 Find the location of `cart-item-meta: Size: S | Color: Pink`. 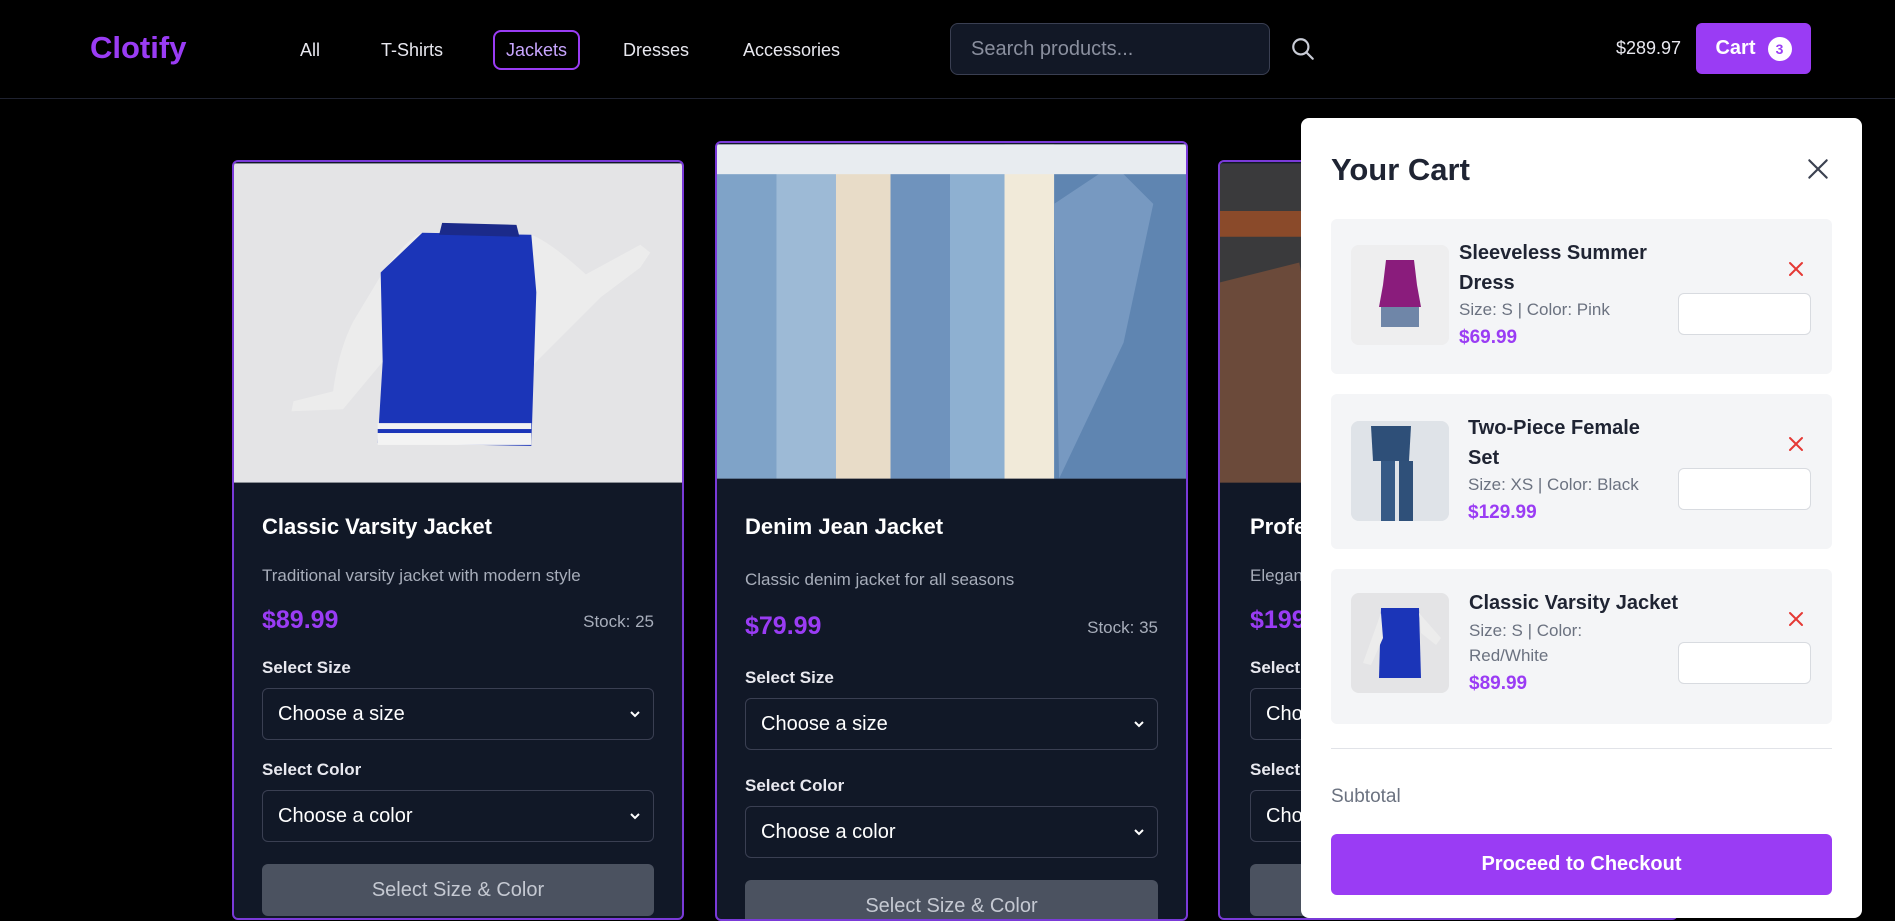

cart-item-meta: Size: S | Color: Pink is located at coordinates (1534, 309).